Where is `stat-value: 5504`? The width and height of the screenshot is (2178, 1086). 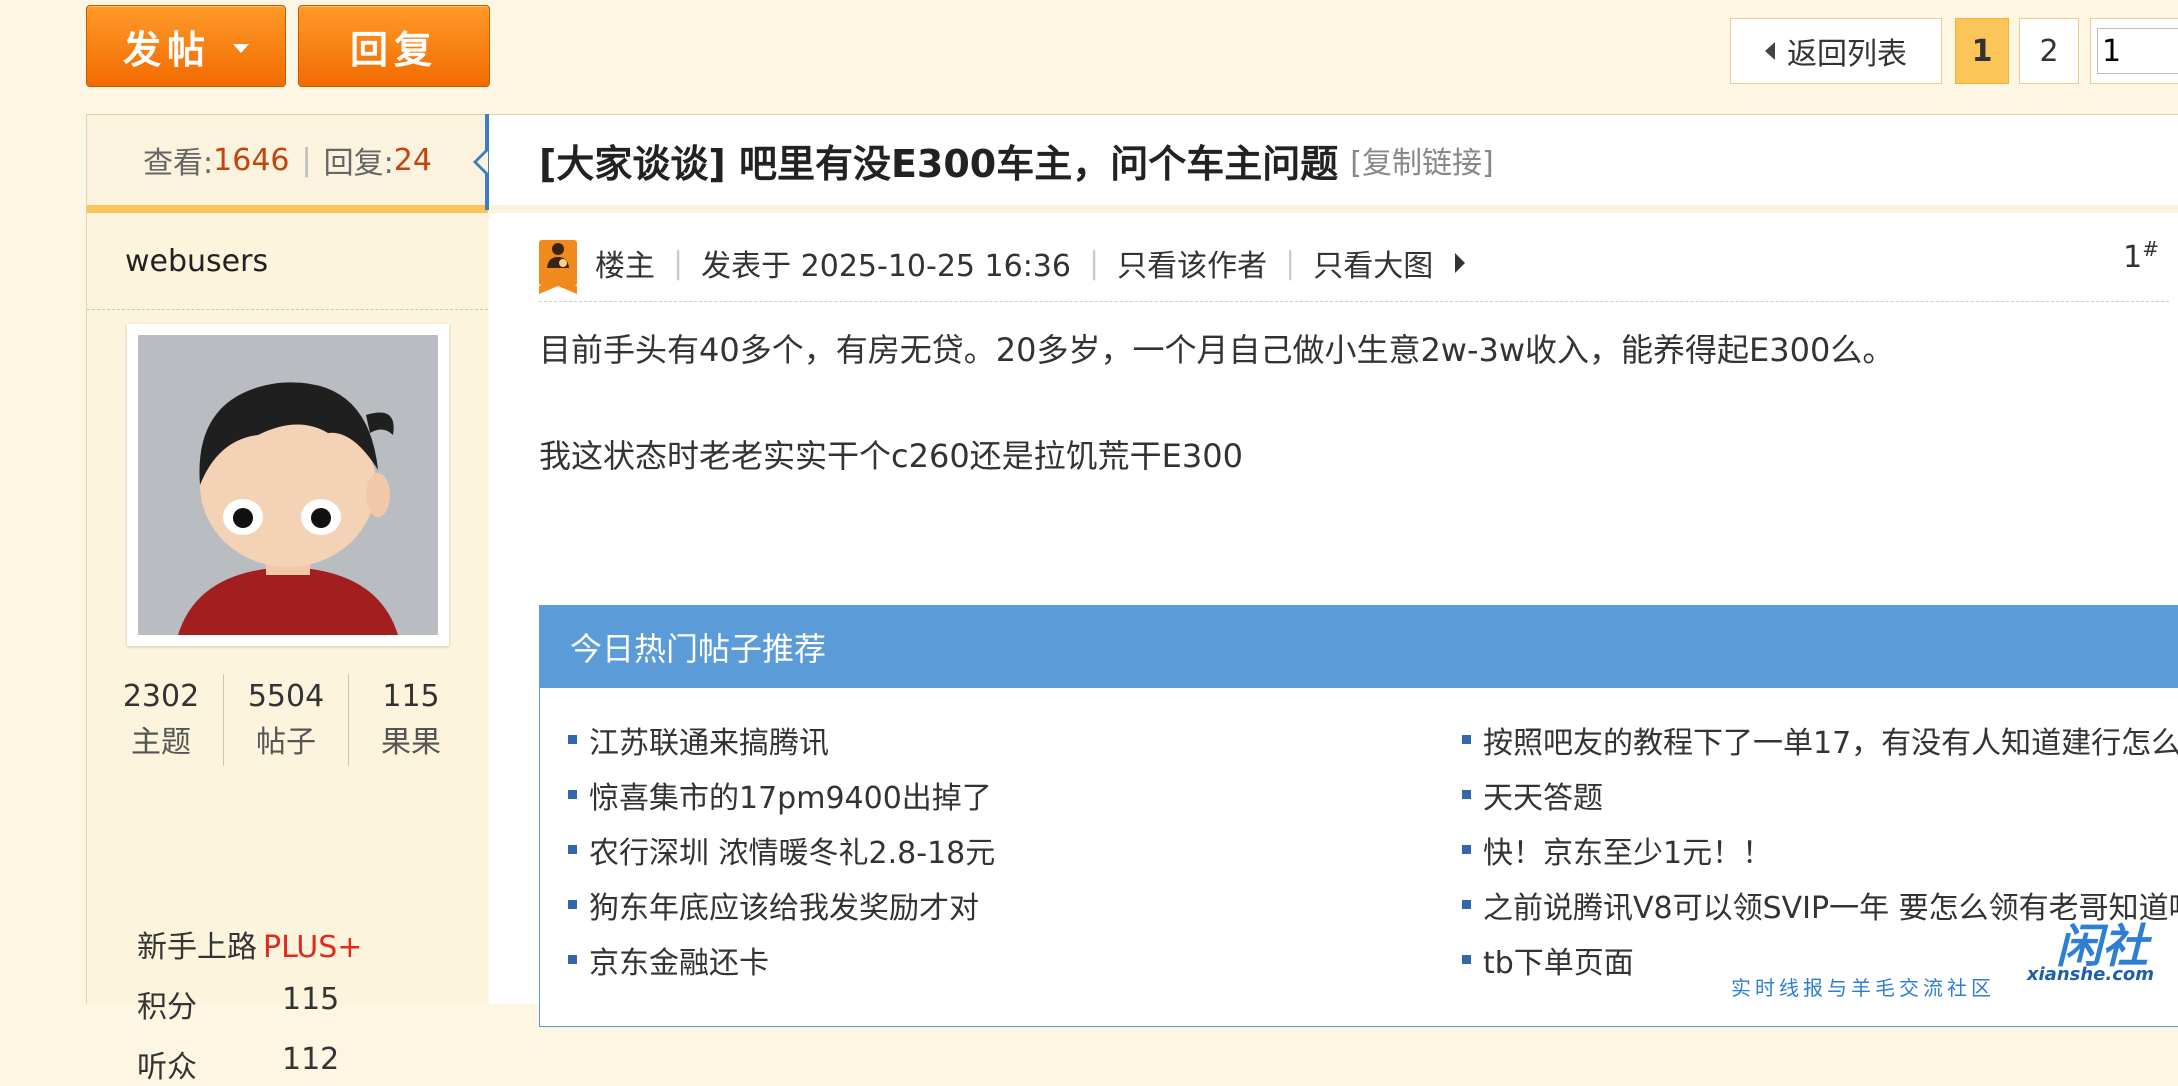 stat-value: 5504 is located at coordinates (286, 696).